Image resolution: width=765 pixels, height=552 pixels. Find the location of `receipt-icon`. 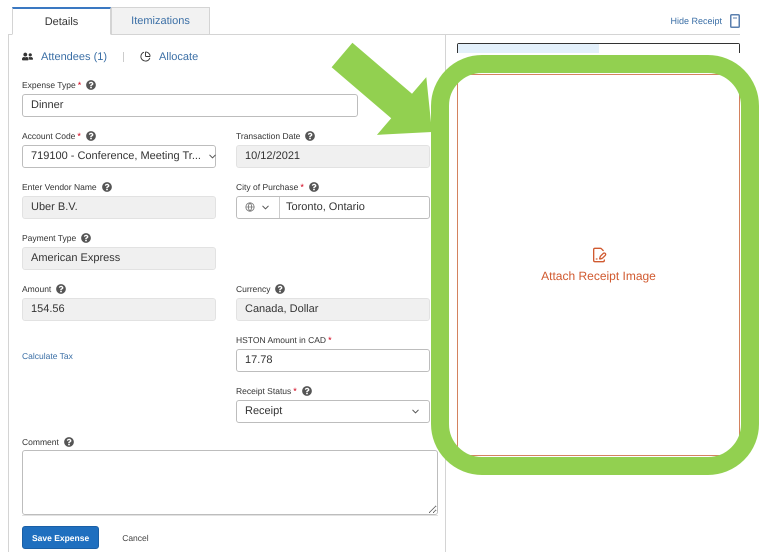

receipt-icon is located at coordinates (735, 21).